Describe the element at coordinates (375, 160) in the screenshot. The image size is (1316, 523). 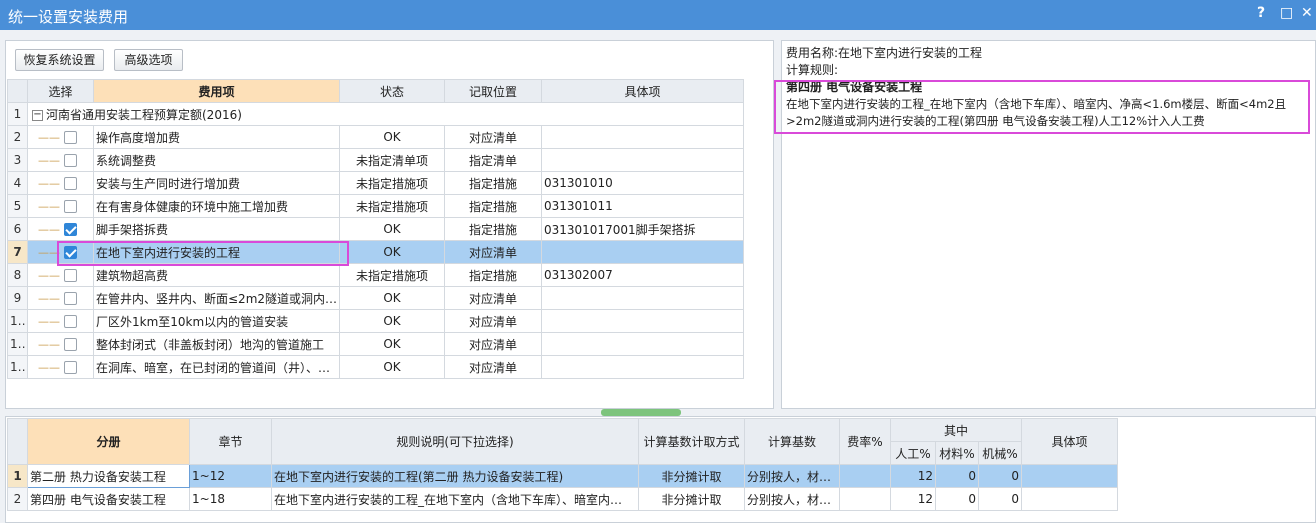
I see `table-row: 3 —— 系统调整费 未指定清单项 指定清单` at that location.